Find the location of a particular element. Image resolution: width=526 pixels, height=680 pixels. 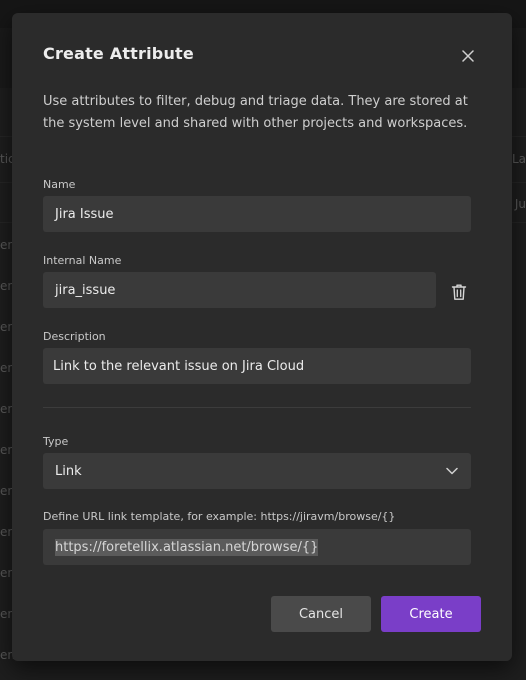

table-header-fragment: La is located at coordinates (518, 159).